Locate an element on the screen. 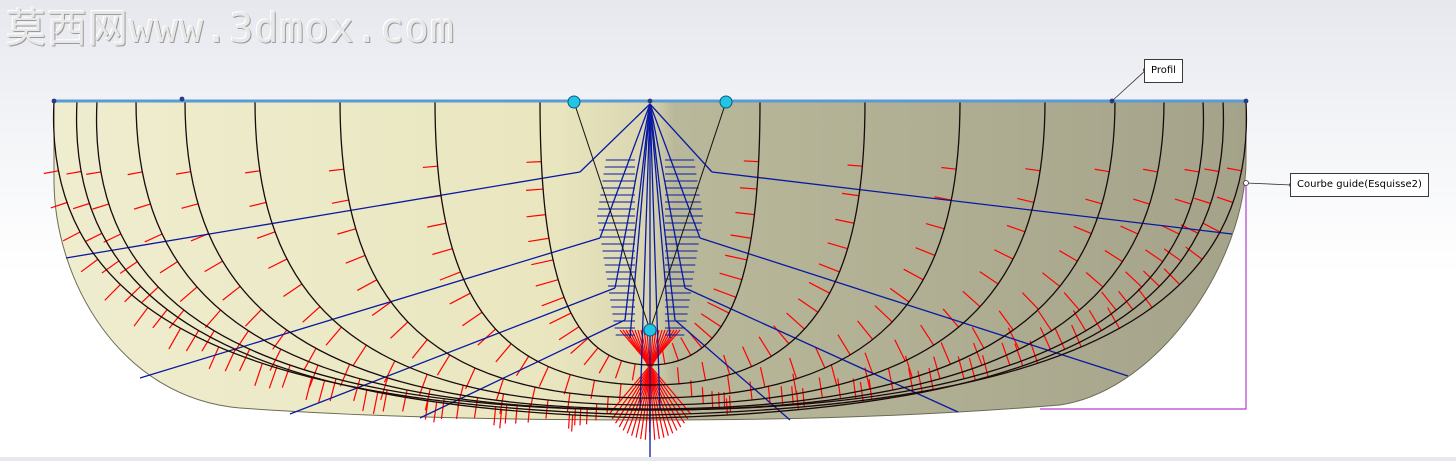 This screenshot has height=461, width=1456. watermark-text: 莫西网www.3dmox.com is located at coordinates (230, 29).